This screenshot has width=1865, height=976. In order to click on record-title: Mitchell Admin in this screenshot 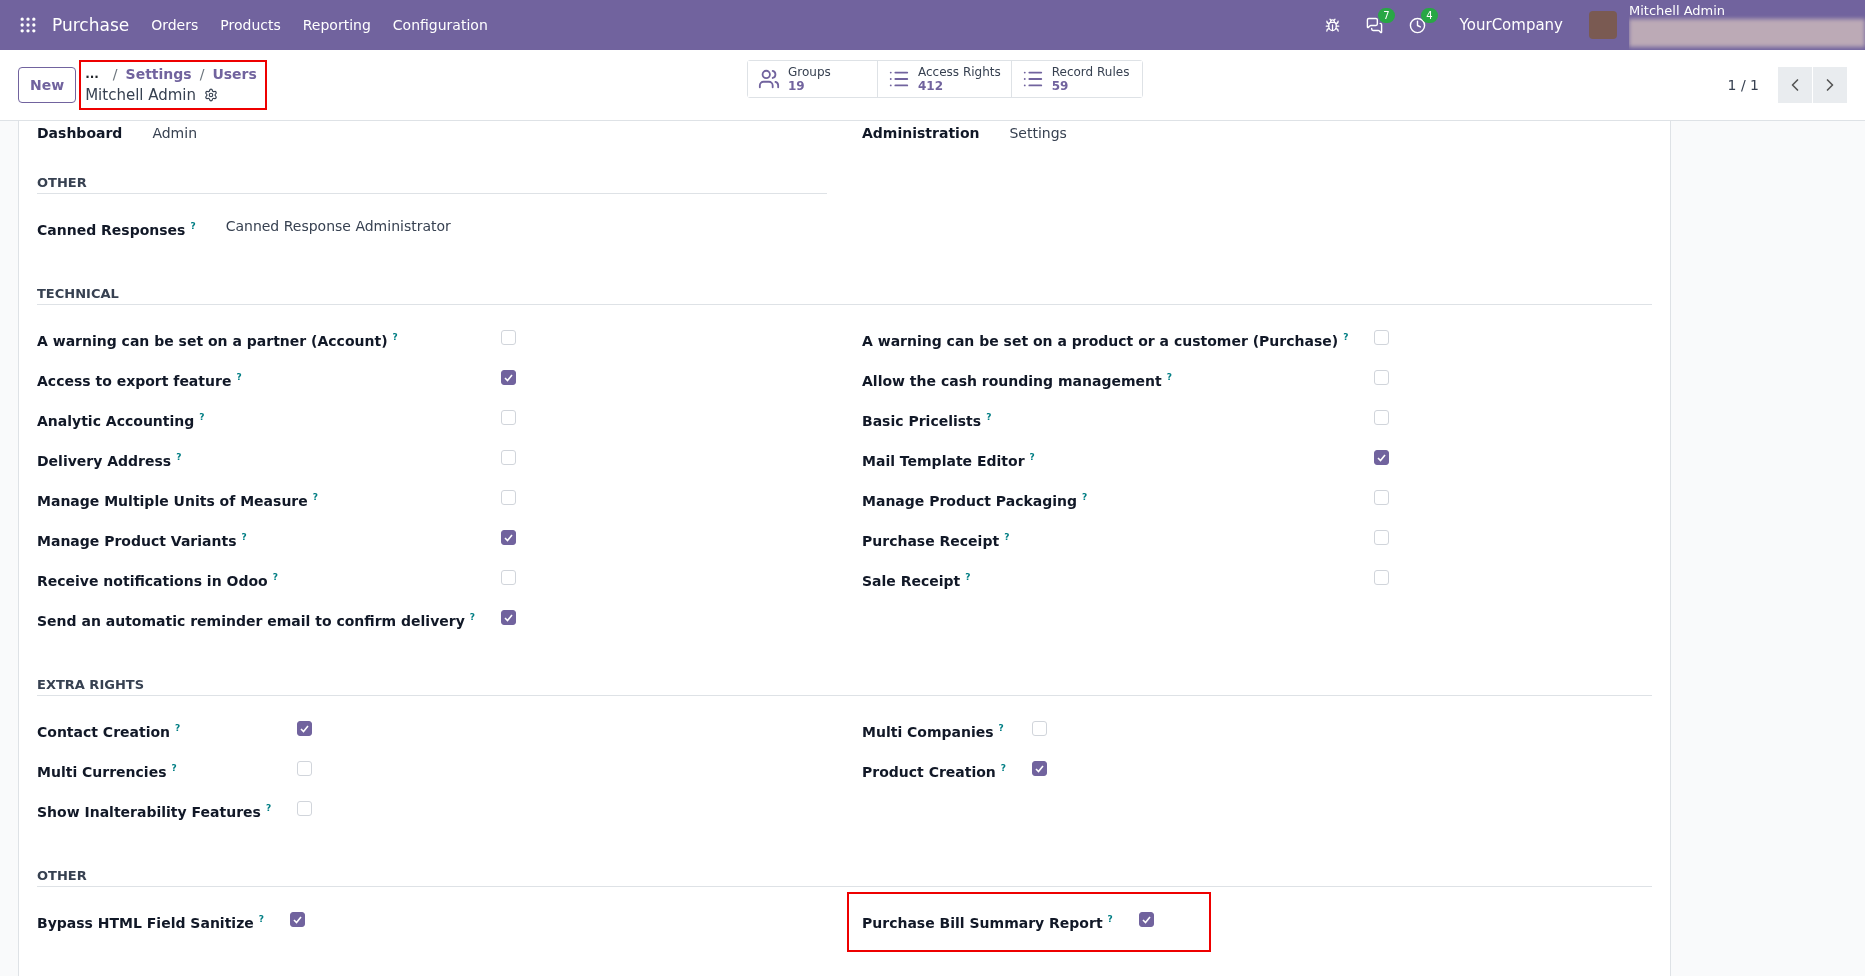, I will do `click(141, 95)`.